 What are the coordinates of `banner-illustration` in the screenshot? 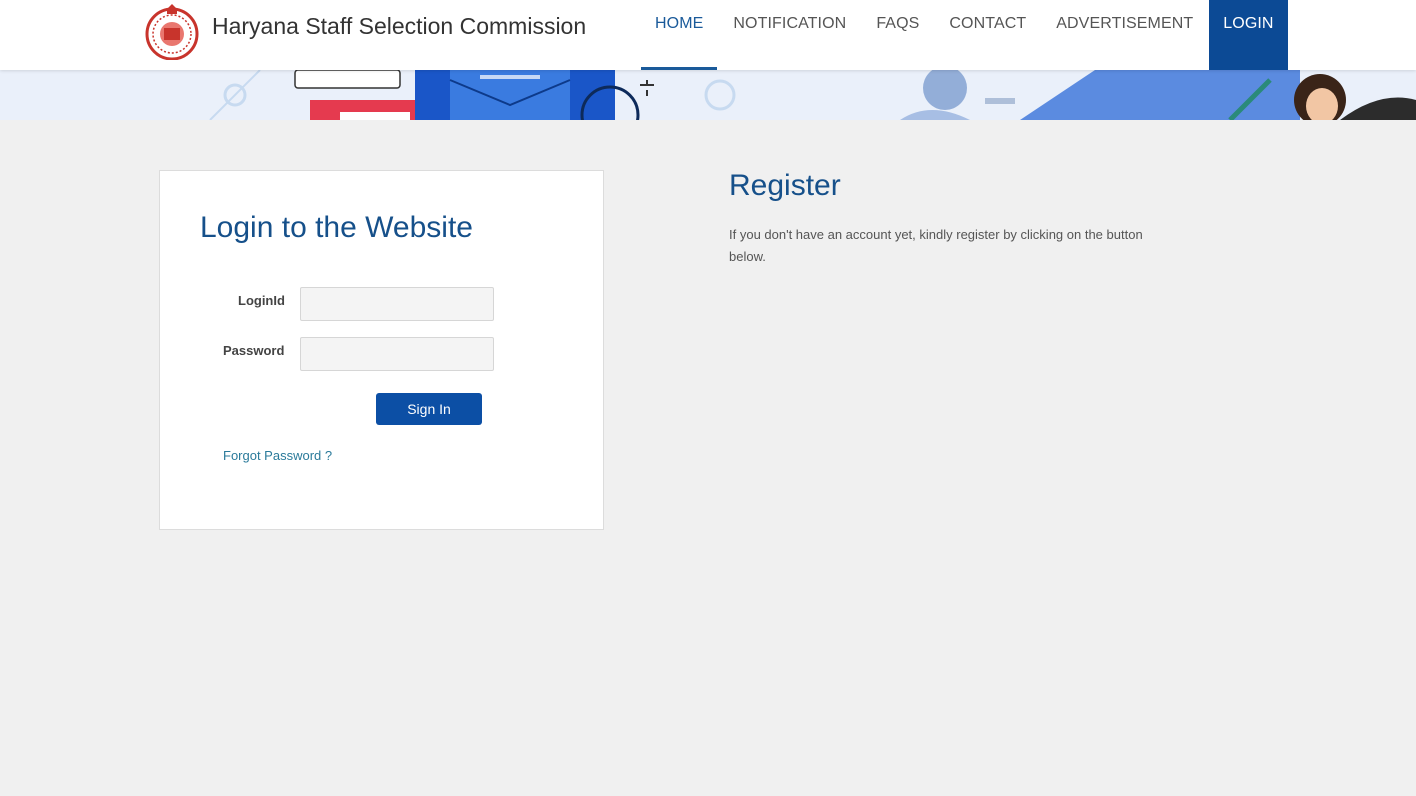 It's located at (708, 95).